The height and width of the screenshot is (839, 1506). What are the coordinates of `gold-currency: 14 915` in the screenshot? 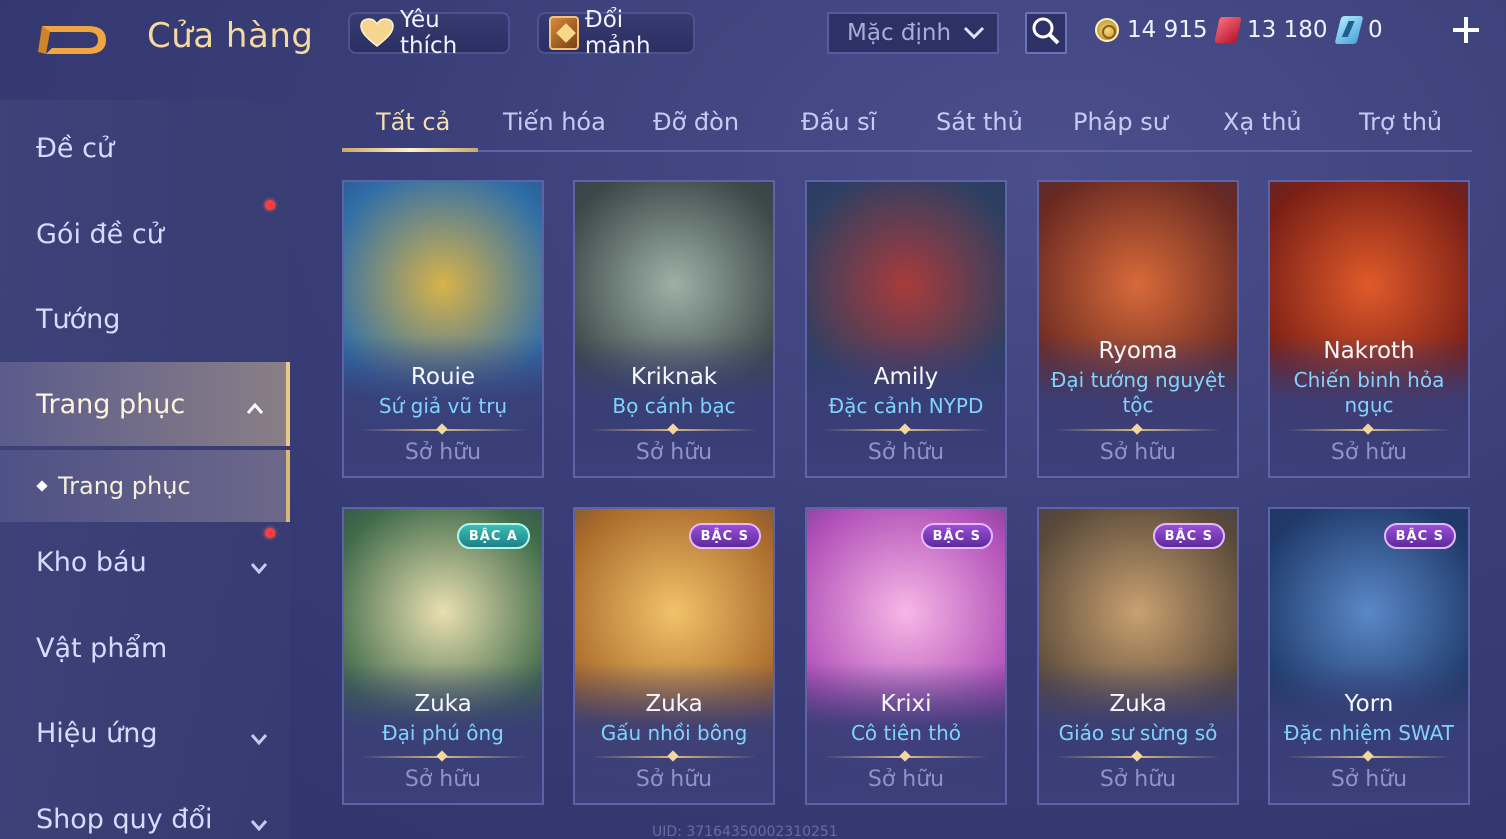 It's located at (1151, 30).